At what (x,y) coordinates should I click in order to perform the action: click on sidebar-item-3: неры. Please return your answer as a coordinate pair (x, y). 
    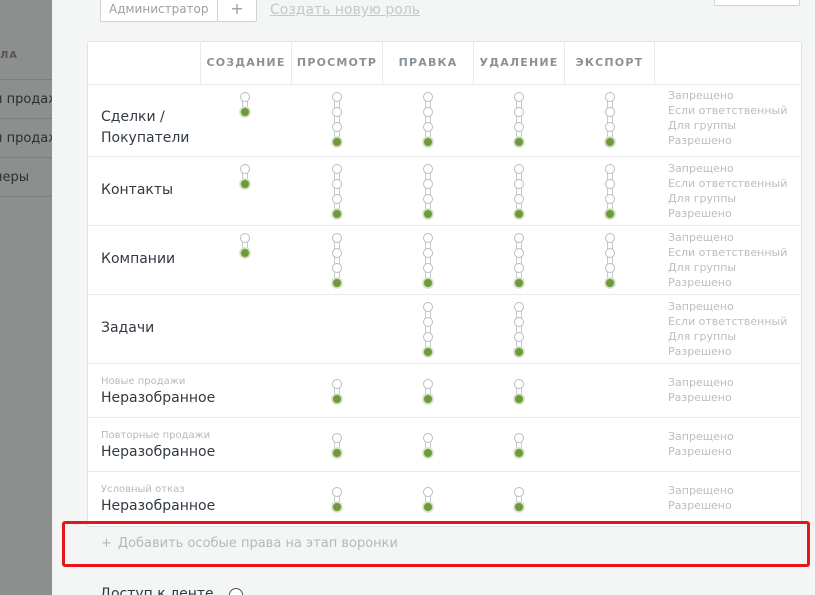
    Looking at the image, I should click on (26, 176).